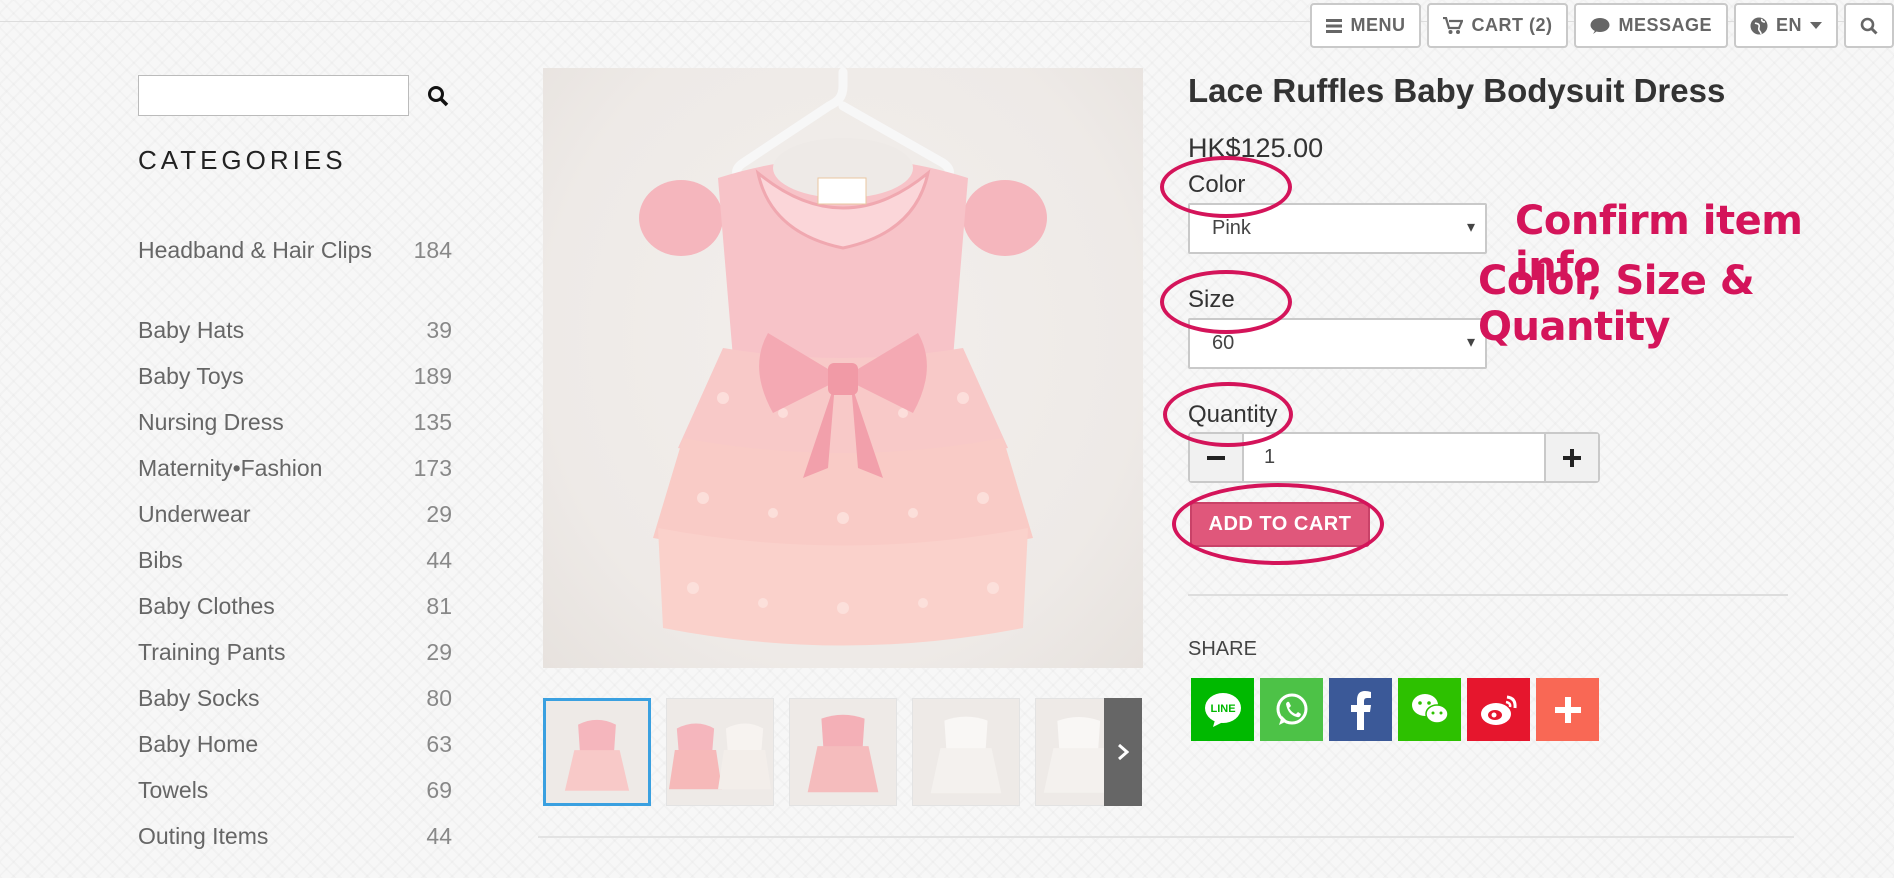 Image resolution: width=1894 pixels, height=878 pixels. I want to click on category-name: Baby Clothes, so click(206, 606).